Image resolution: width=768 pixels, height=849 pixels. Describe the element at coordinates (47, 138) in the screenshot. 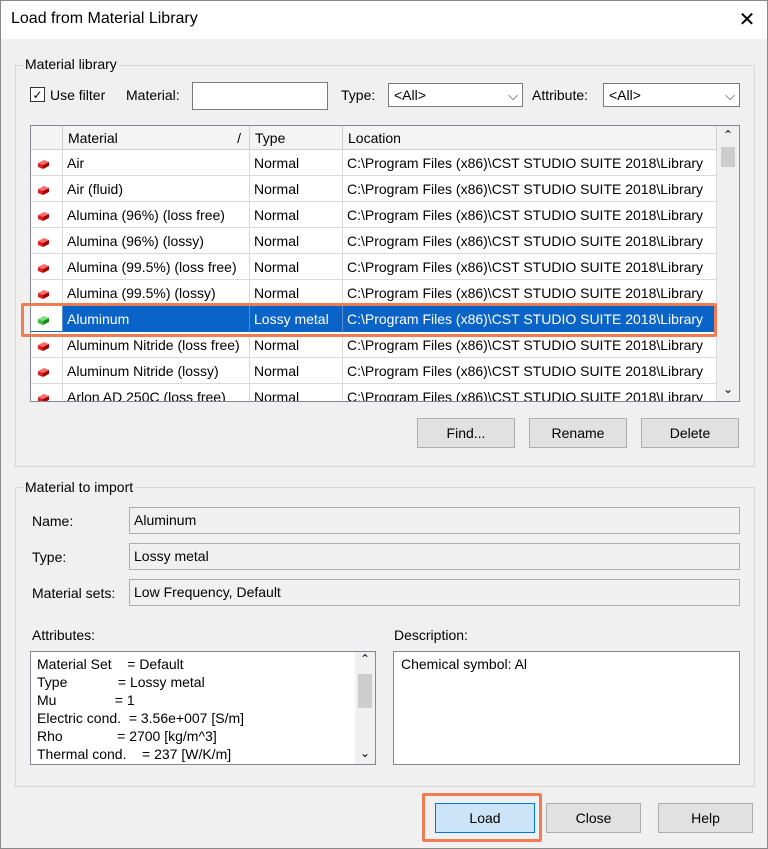

I see `header-icon-column` at that location.